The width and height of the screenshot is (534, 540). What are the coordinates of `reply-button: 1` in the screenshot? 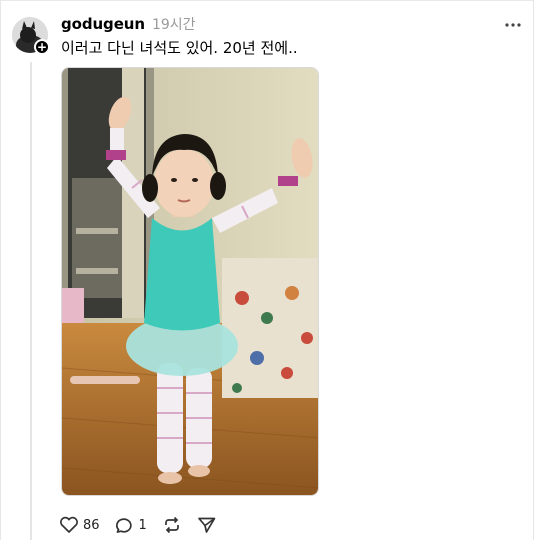 It's located at (131, 525).